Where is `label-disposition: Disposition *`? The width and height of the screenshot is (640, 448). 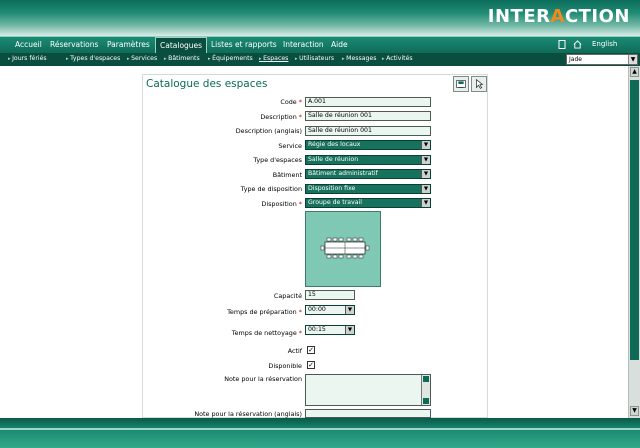
label-disposition: Disposition * is located at coordinates (281, 204).